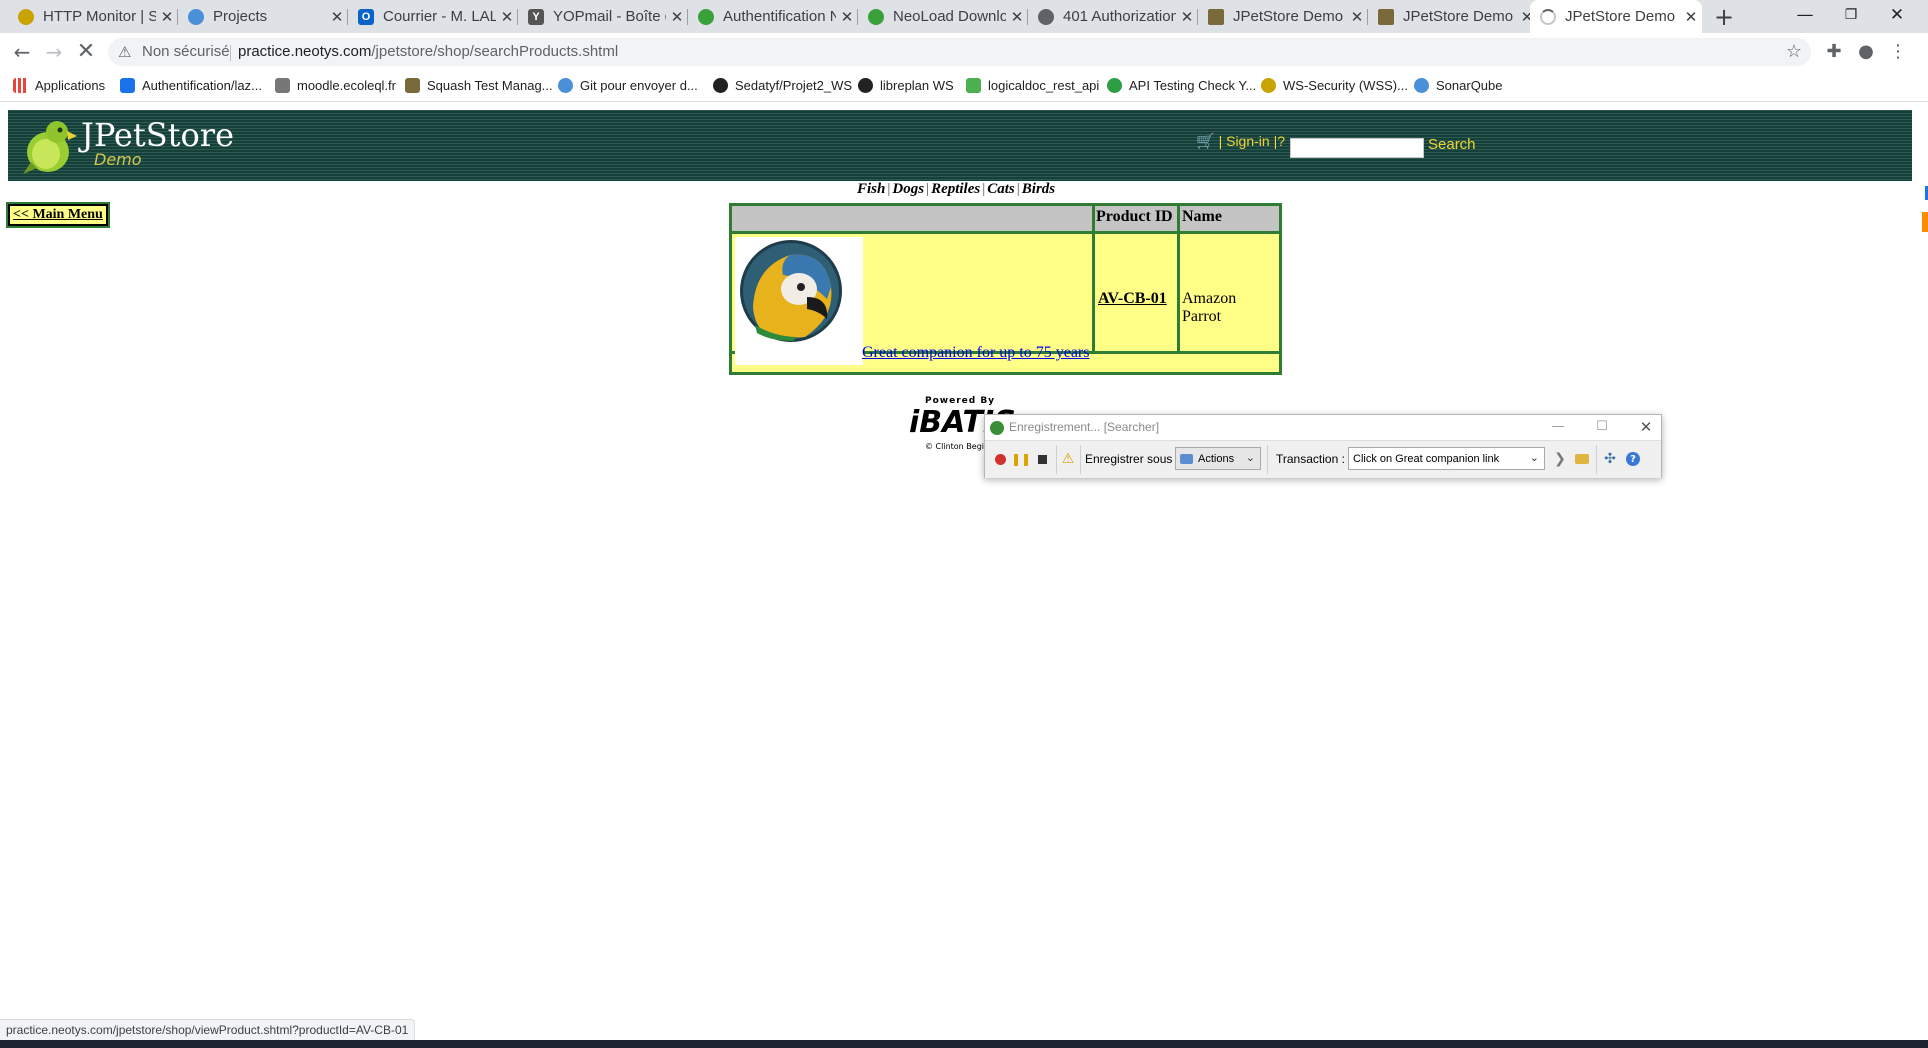 The image size is (1928, 1048). Describe the element at coordinates (230, 53) in the screenshot. I see `address-divider` at that location.